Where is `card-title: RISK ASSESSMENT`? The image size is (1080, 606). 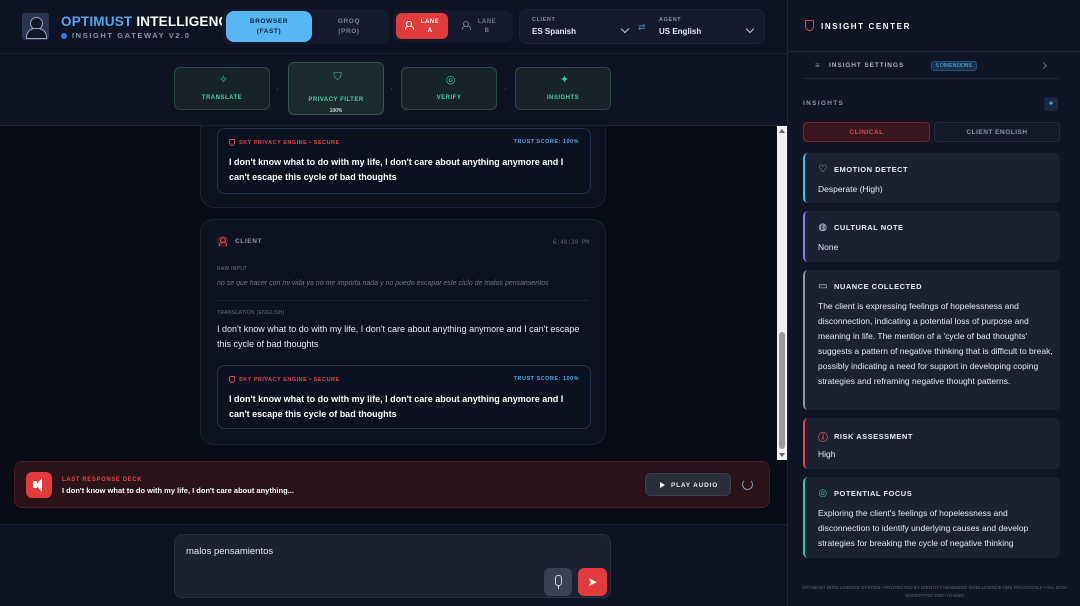
card-title: RISK ASSESSMENT is located at coordinates (873, 436).